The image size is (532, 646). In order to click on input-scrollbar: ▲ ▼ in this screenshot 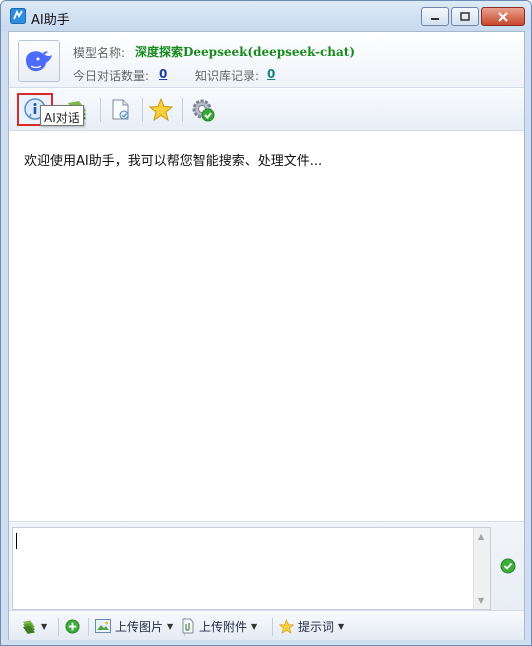, I will do `click(481, 568)`.